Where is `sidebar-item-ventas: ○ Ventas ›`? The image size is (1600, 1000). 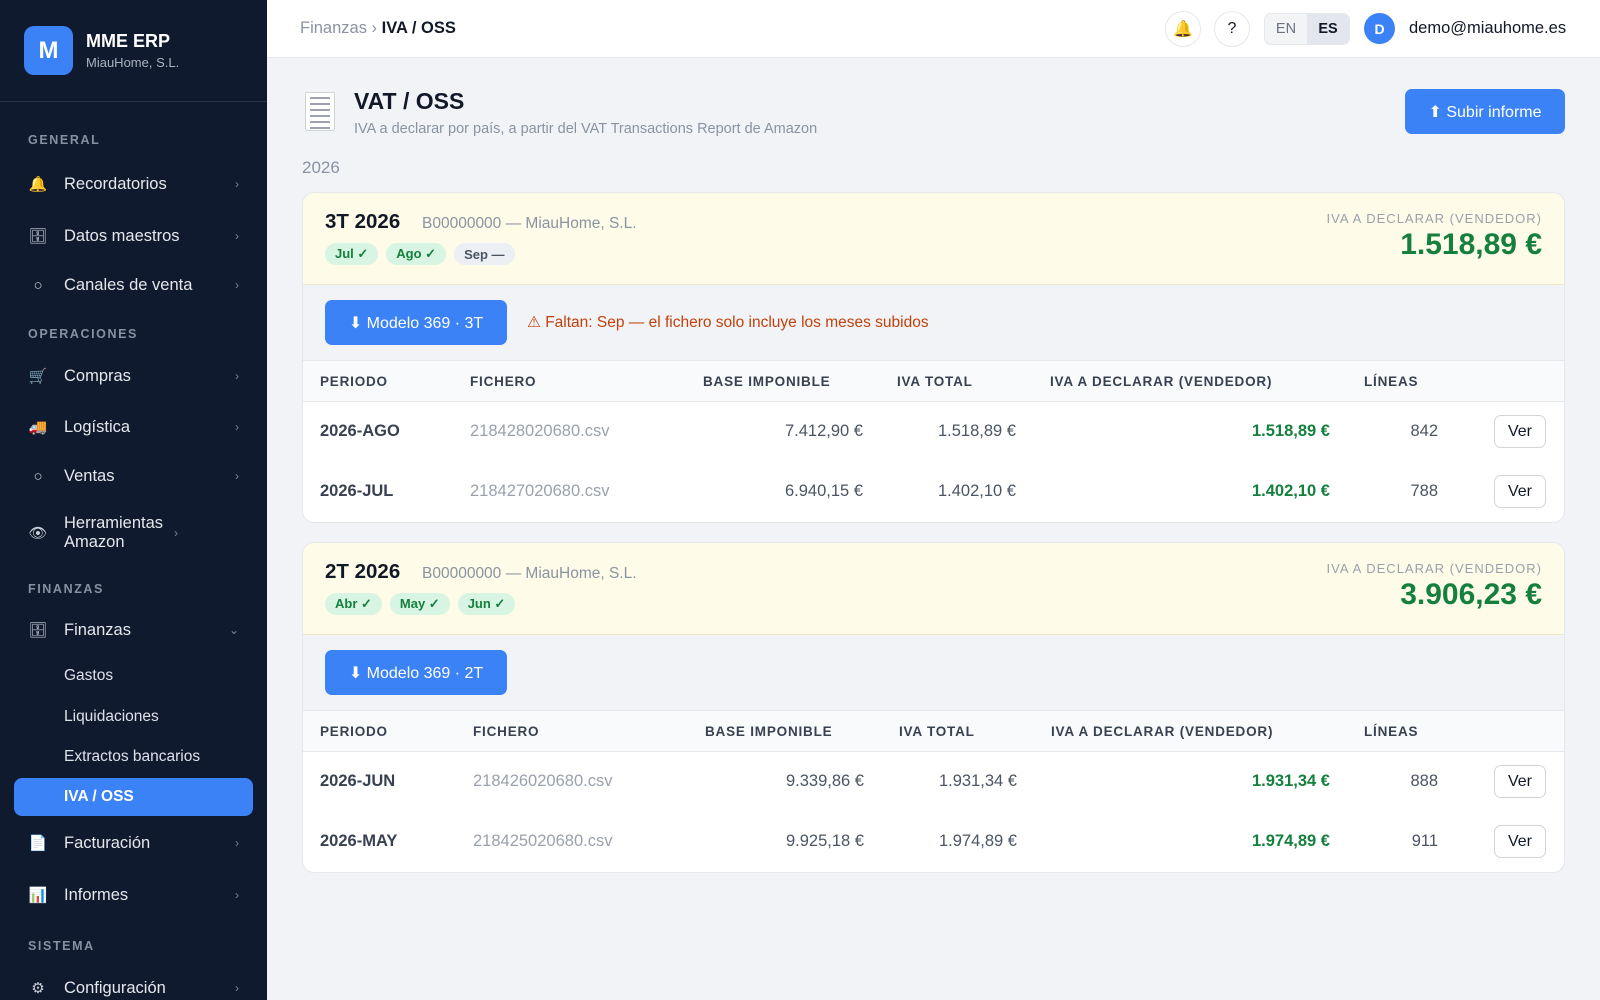
sidebar-item-ventas: ○ Ventas › is located at coordinates (133, 476).